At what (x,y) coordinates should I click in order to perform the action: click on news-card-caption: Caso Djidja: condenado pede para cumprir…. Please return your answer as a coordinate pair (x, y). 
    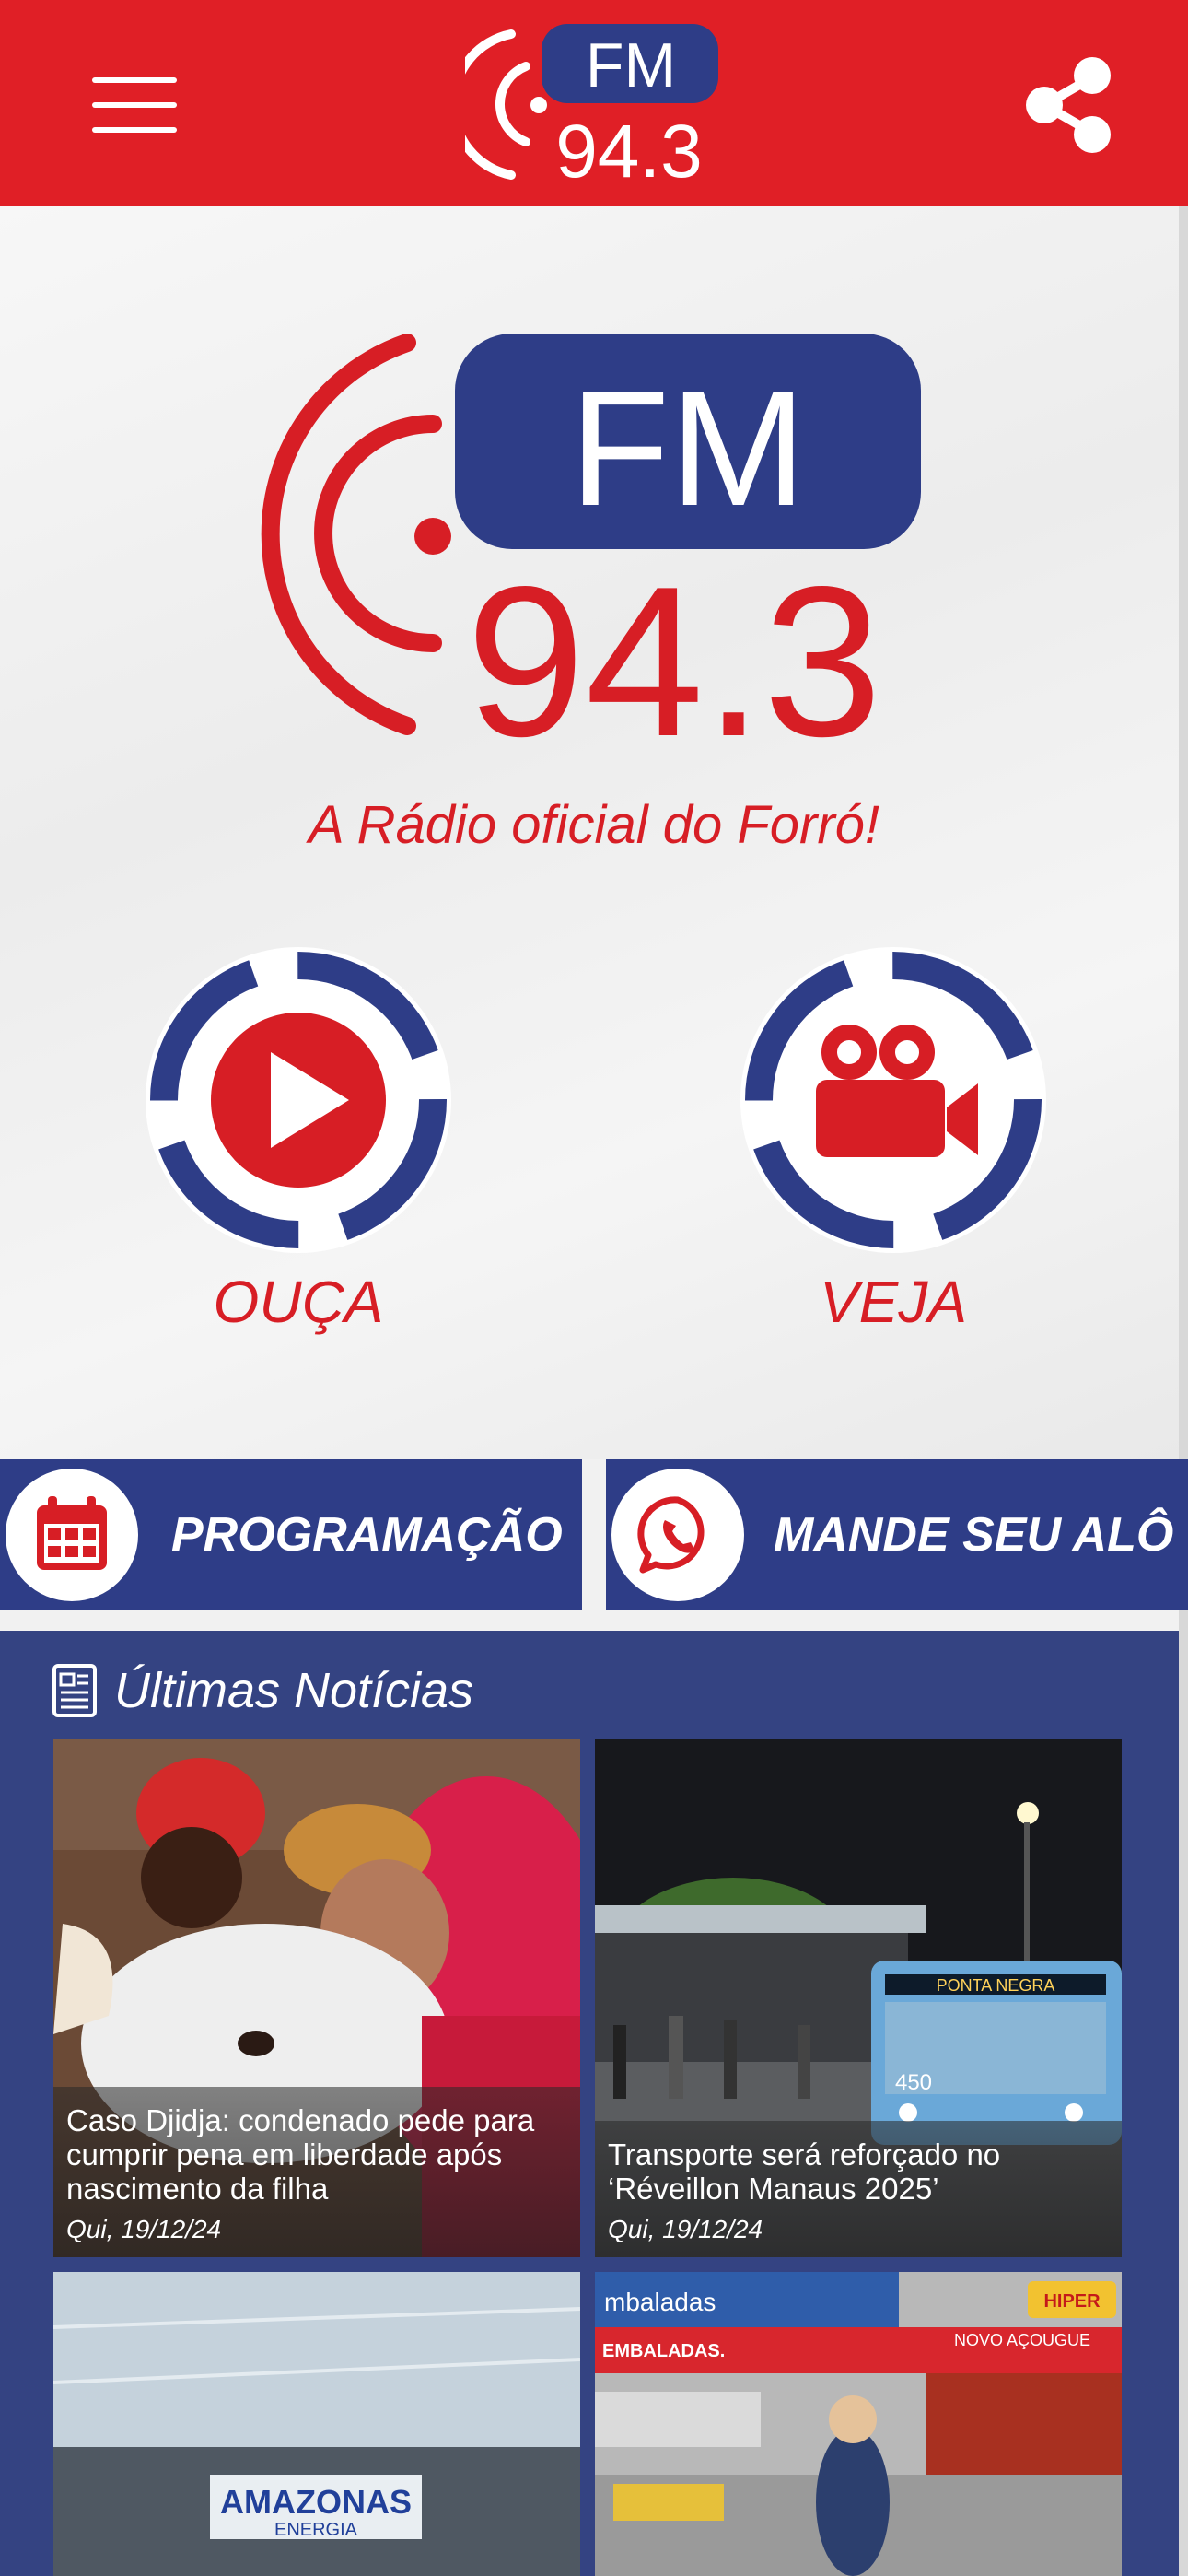
    Looking at the image, I should click on (316, 2172).